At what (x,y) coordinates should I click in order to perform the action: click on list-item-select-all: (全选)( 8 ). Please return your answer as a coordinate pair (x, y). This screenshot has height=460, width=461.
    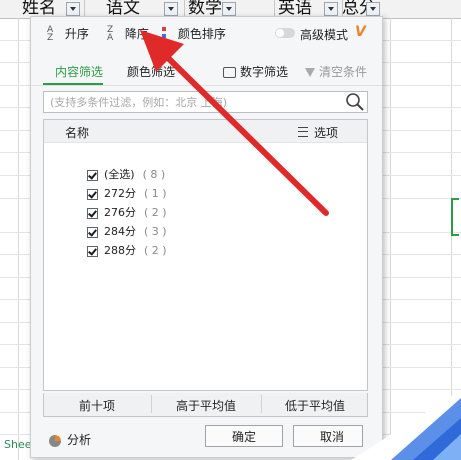
    Looking at the image, I should click on (115, 164).